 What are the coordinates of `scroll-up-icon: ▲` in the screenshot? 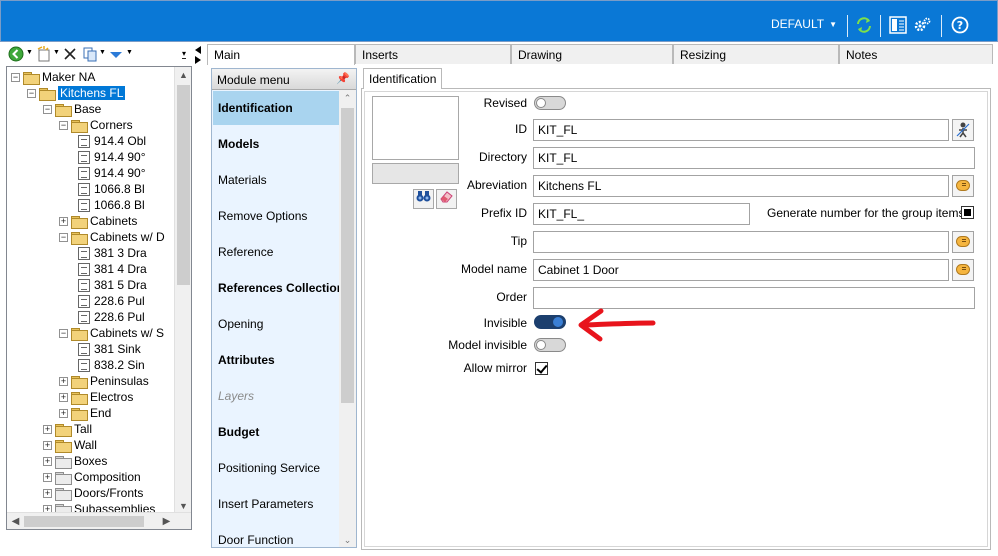 It's located at (183, 75).